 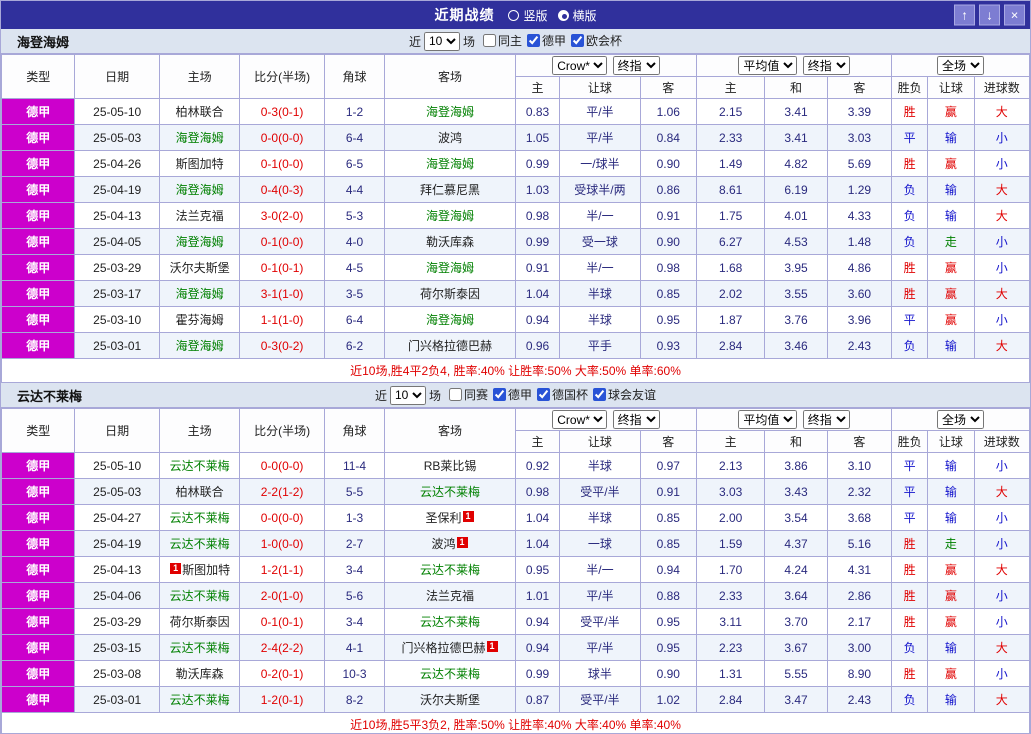 What do you see at coordinates (600, 569) in the screenshot?
I see `ah-line-cell: 半/一` at bounding box center [600, 569].